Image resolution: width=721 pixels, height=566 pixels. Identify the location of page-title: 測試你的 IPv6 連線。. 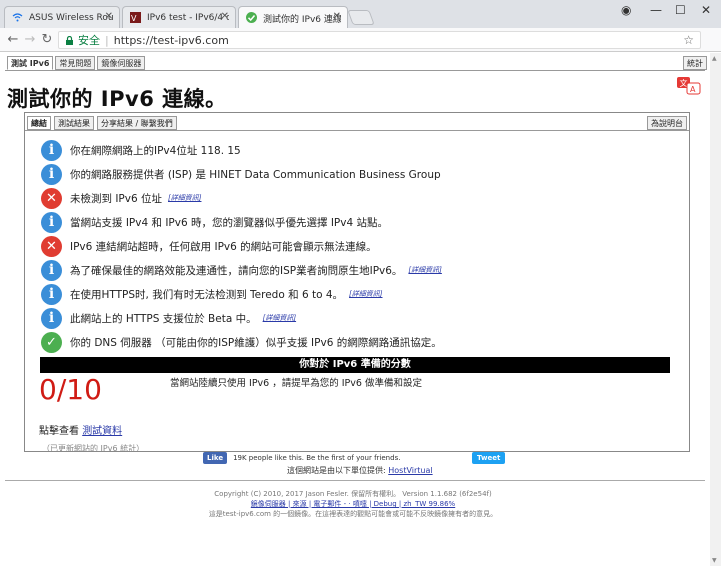
(117, 99).